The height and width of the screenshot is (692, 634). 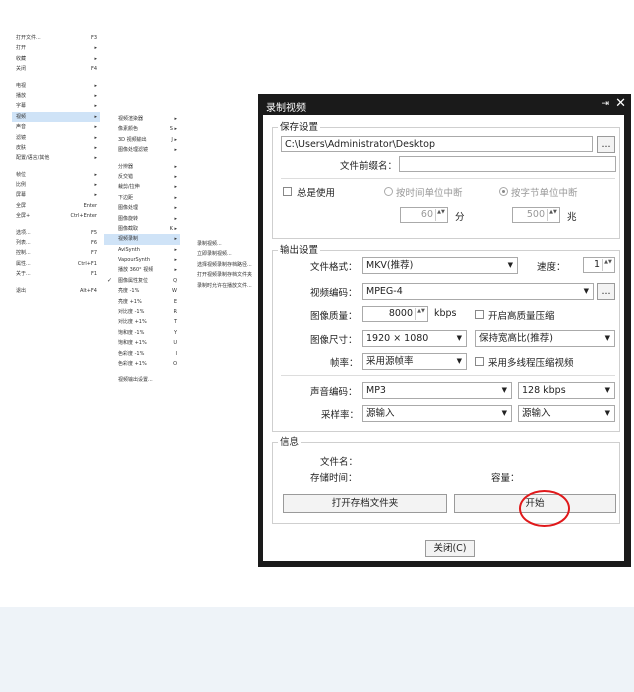 What do you see at coordinates (56, 69) in the screenshot?
I see `menu-item: 关闭 F4` at bounding box center [56, 69].